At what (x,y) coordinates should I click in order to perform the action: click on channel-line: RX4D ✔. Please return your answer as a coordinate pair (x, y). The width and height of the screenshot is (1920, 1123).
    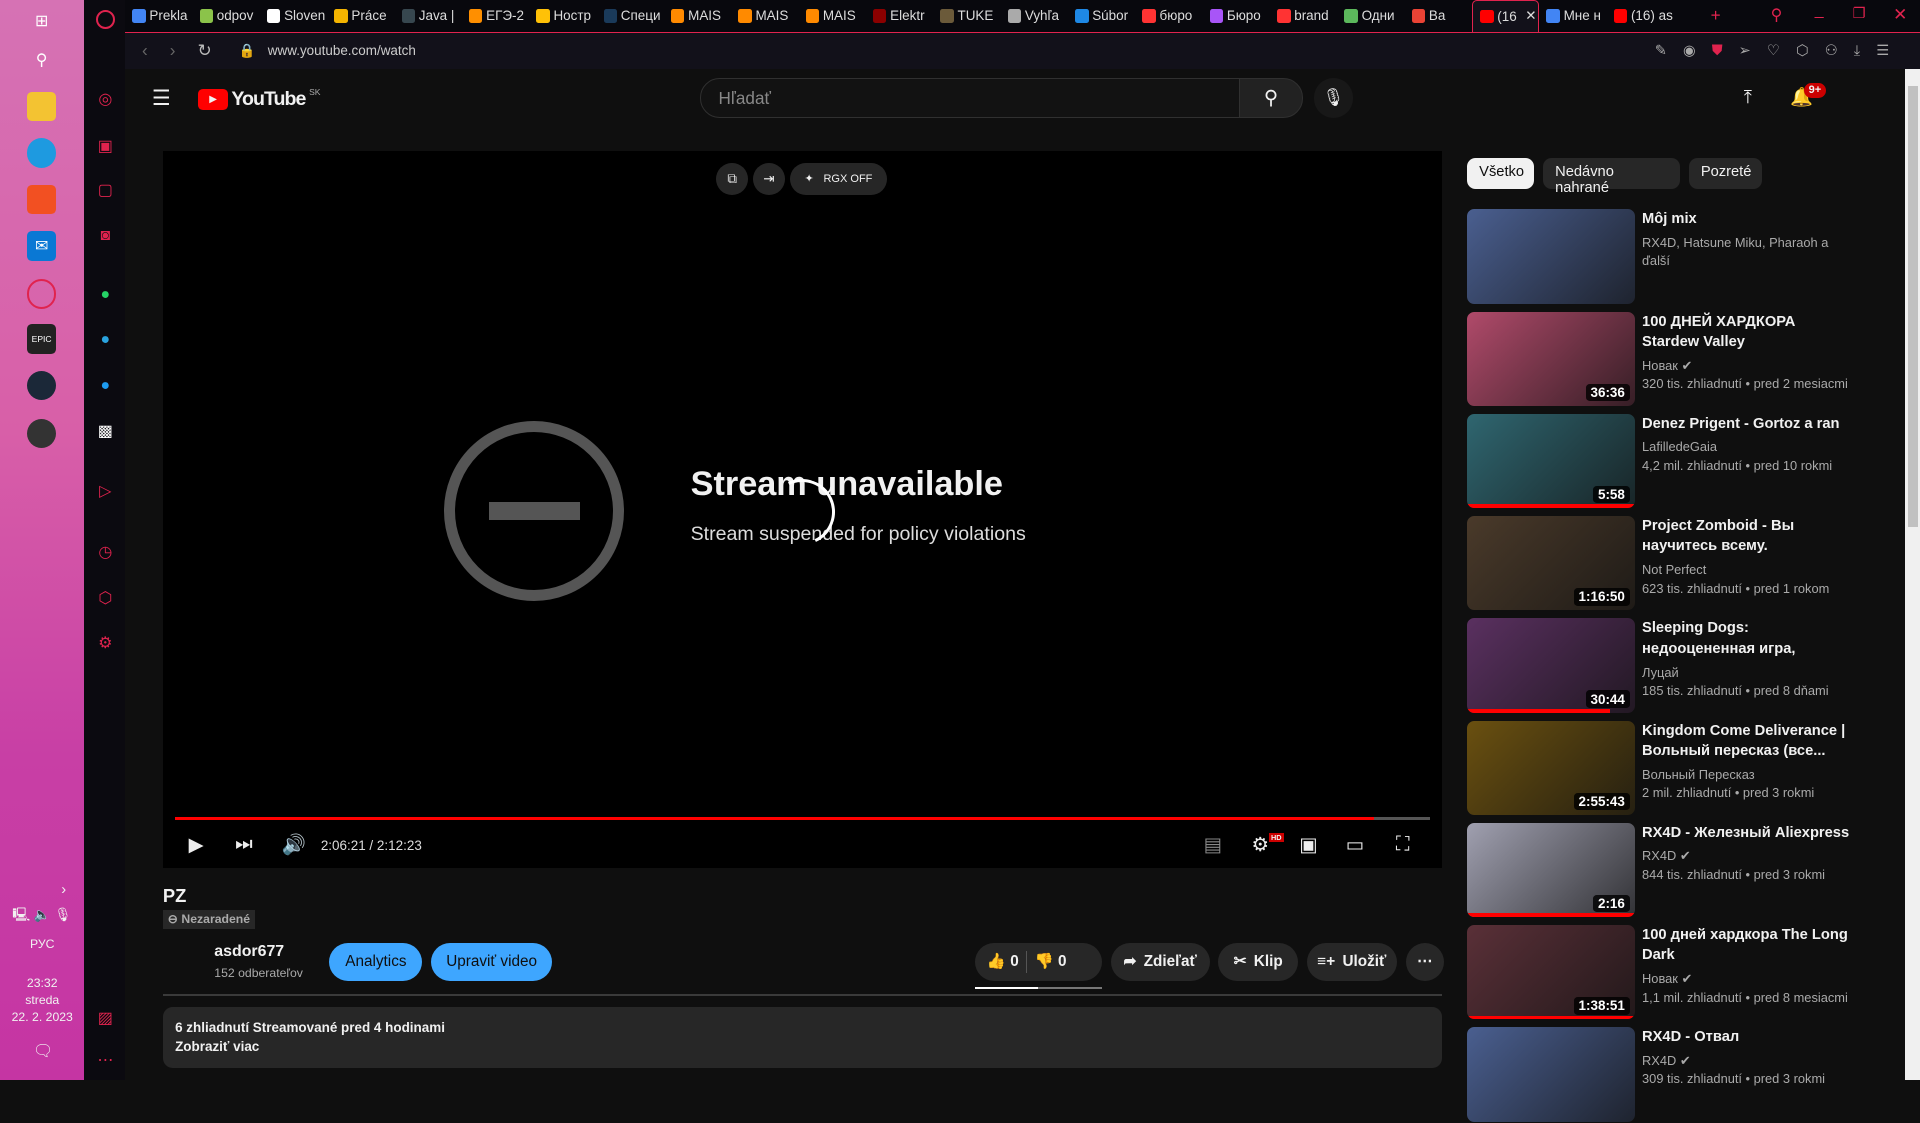
    Looking at the image, I should click on (1666, 856).